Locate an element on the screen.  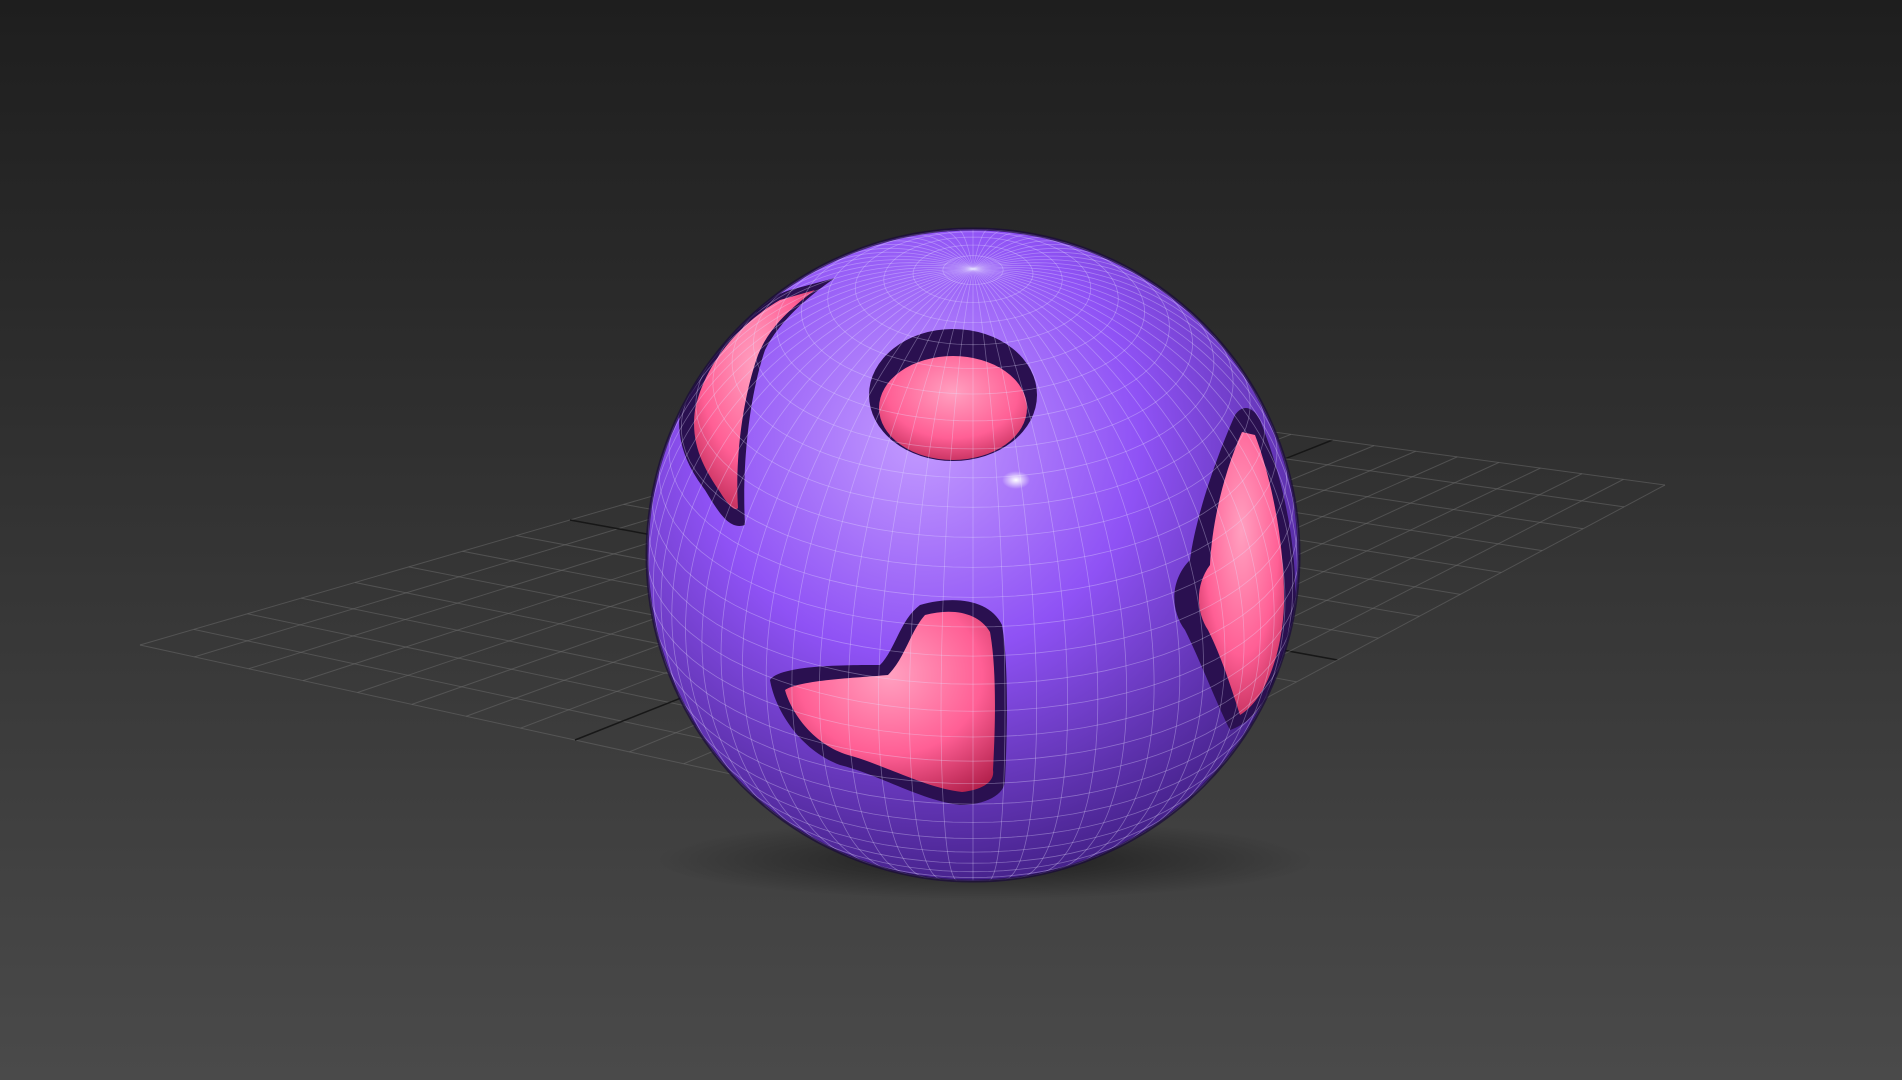
hole-top is located at coordinates (953, 395).